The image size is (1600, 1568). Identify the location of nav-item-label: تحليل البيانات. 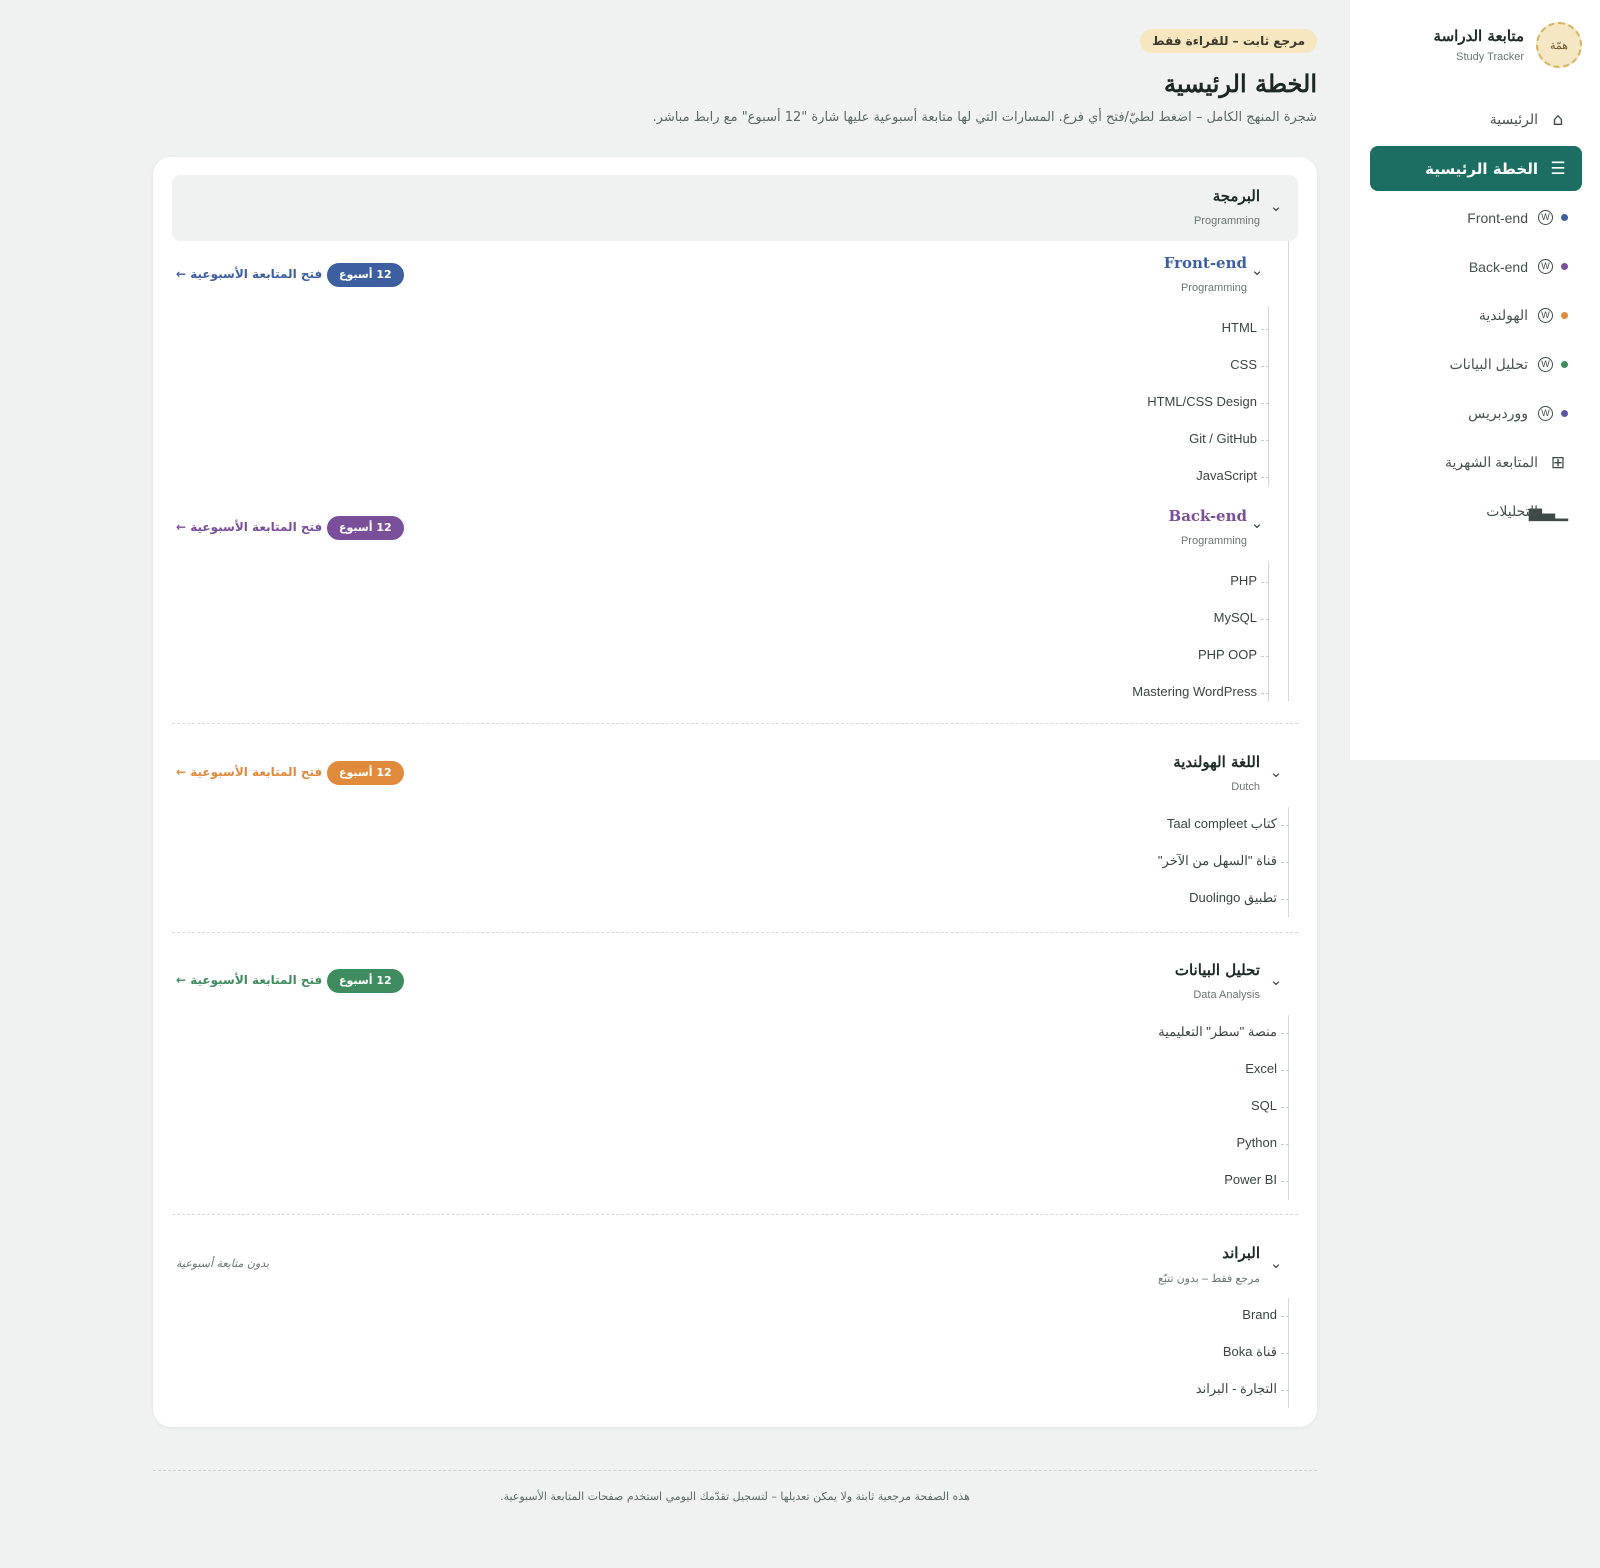
(1489, 364).